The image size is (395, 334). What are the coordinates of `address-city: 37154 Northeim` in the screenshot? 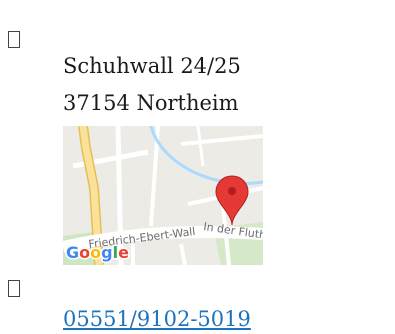 It's located at (151, 103).